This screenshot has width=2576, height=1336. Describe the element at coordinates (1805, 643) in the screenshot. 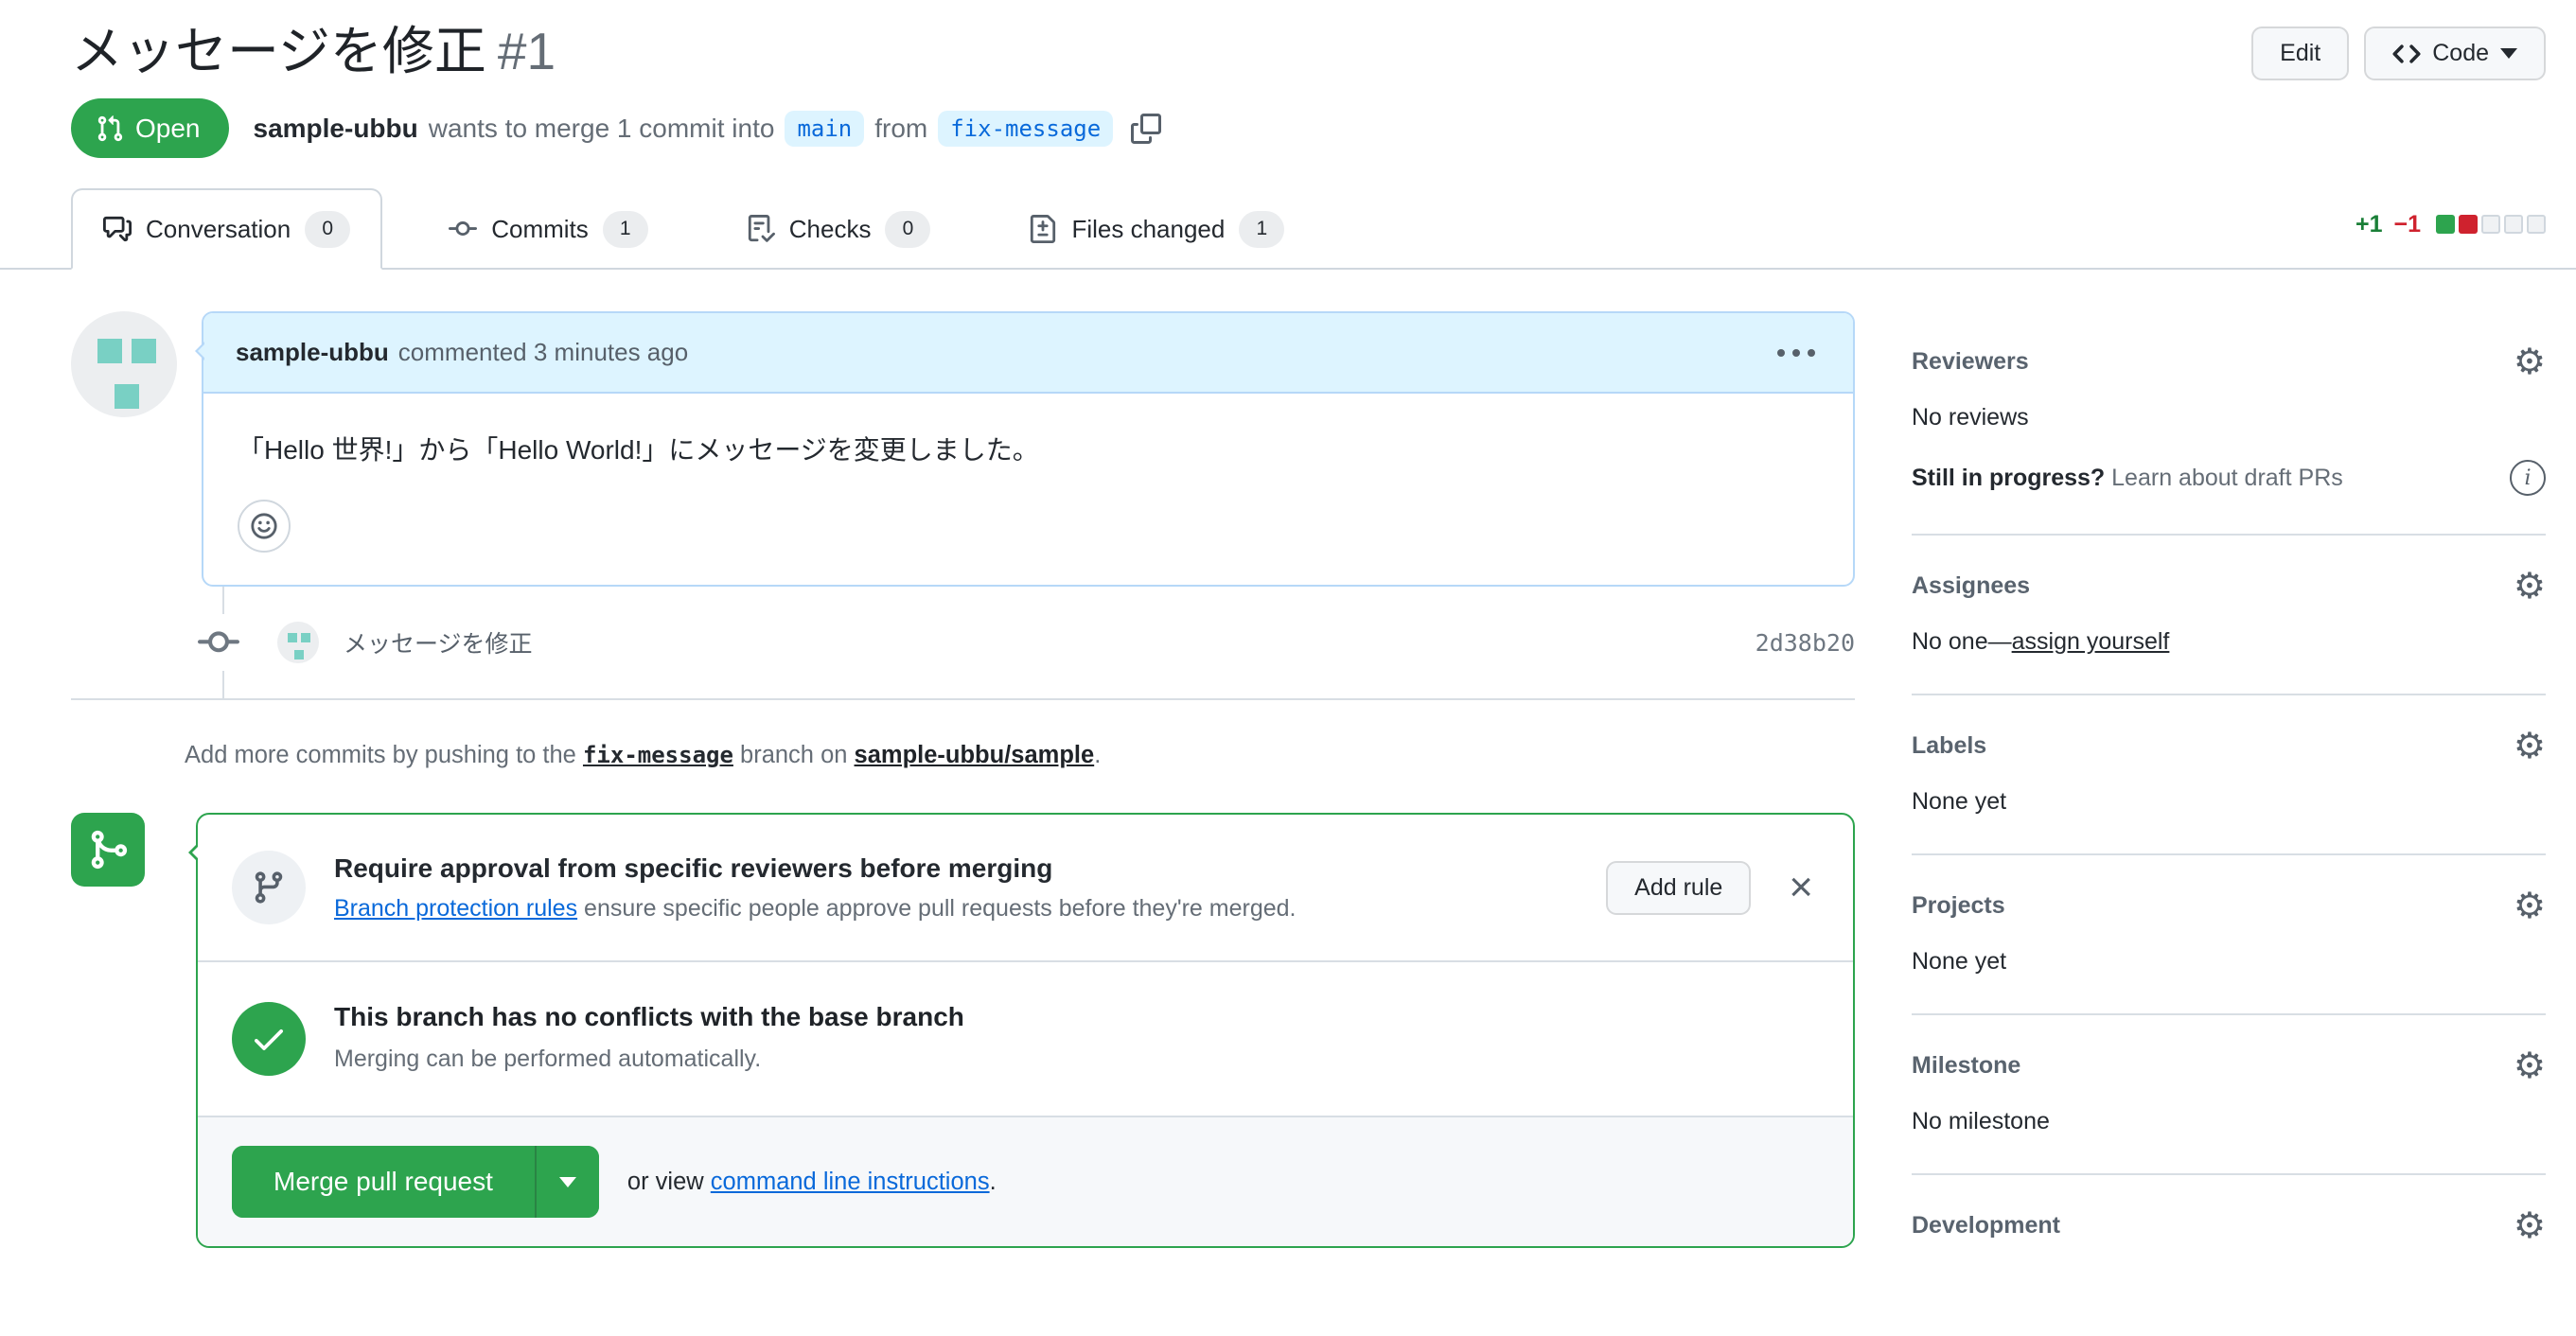

I see `commit-sha-link: 2d38b20` at that location.